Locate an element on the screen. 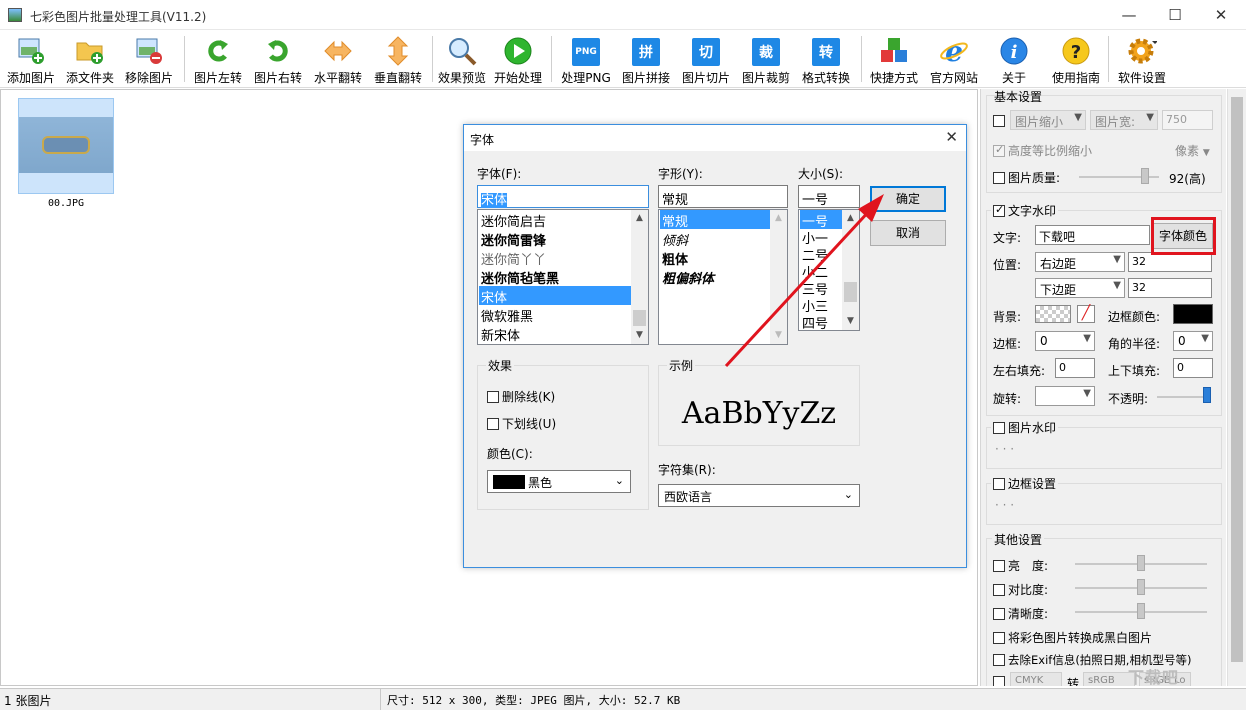 The height and width of the screenshot is (710, 1246). font-size-list: 一号 小一 二号 小二 三号 小三 四号 ▲ ▼ is located at coordinates (829, 270).